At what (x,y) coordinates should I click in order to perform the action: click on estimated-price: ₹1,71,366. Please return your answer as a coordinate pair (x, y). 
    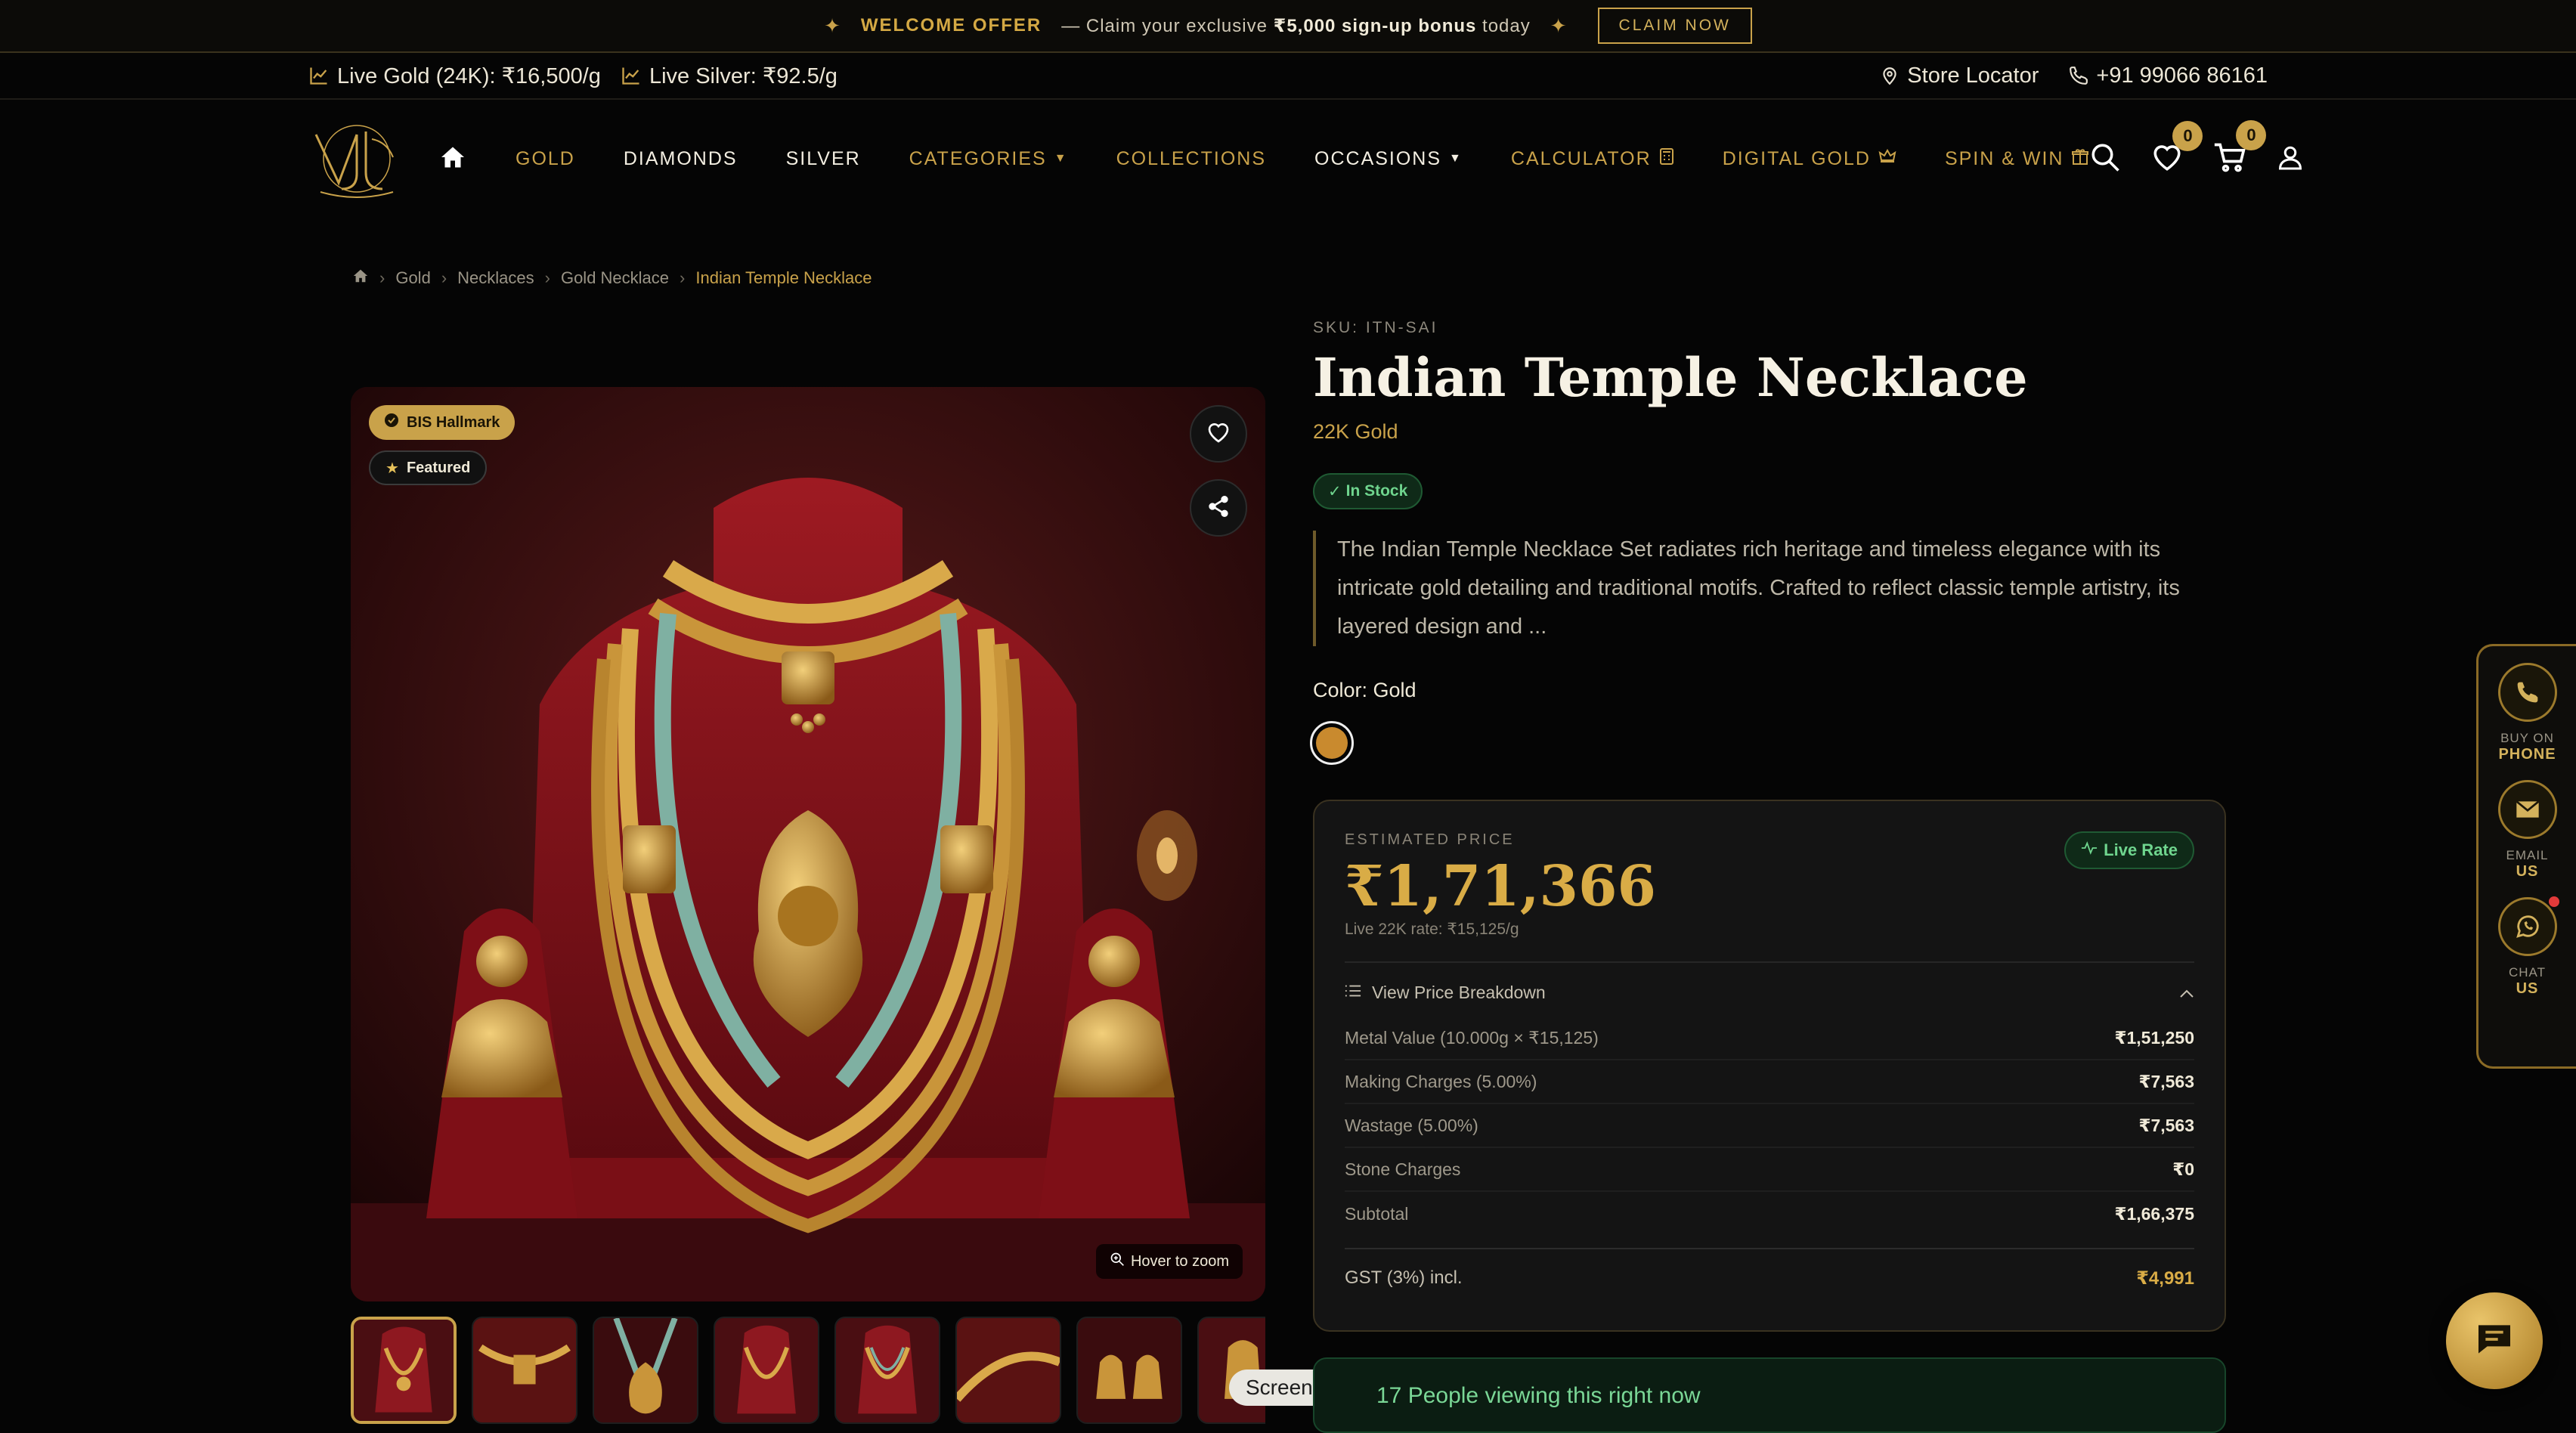
    Looking at the image, I should click on (1500, 886).